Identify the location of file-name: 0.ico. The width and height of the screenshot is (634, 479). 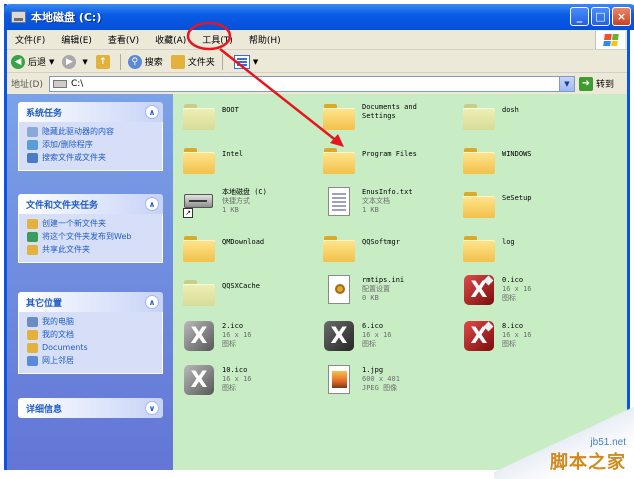
(513, 280).